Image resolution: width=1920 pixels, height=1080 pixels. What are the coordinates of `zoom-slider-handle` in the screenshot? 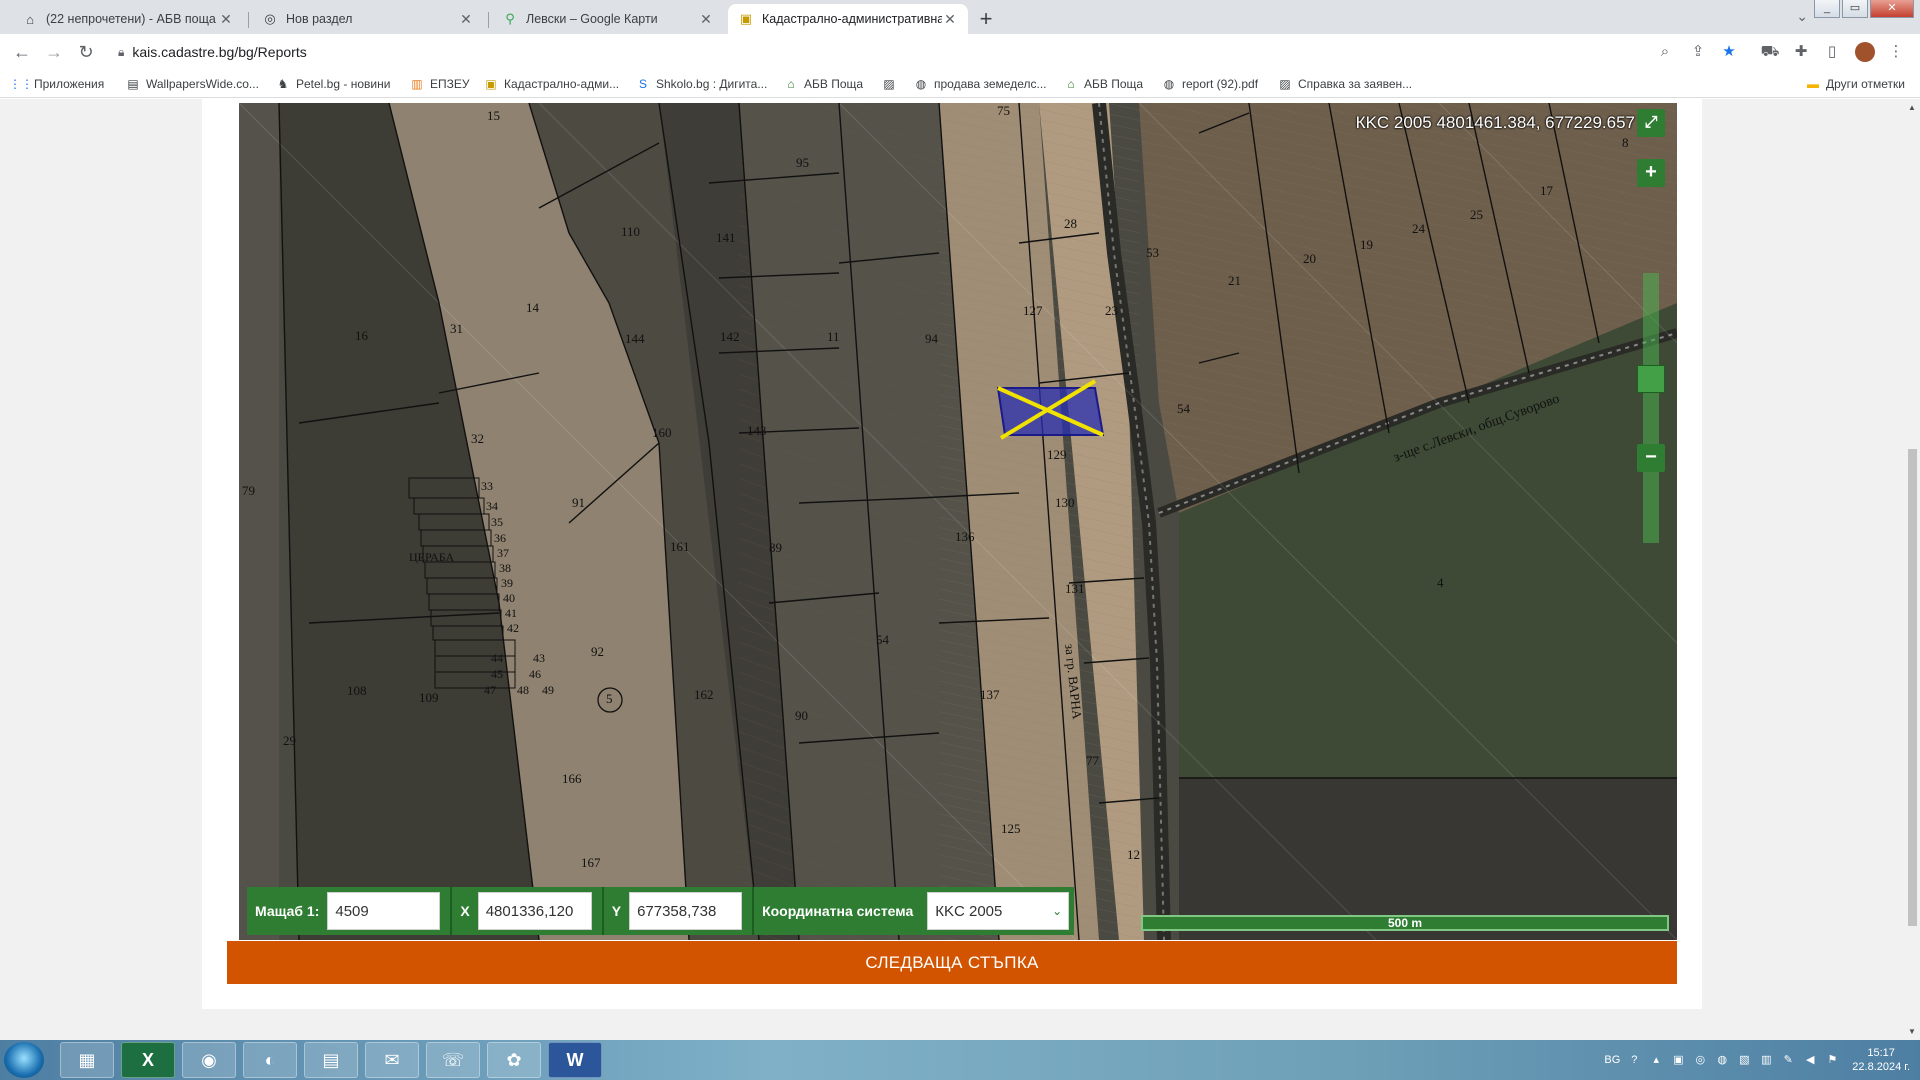 It's located at (1651, 379).